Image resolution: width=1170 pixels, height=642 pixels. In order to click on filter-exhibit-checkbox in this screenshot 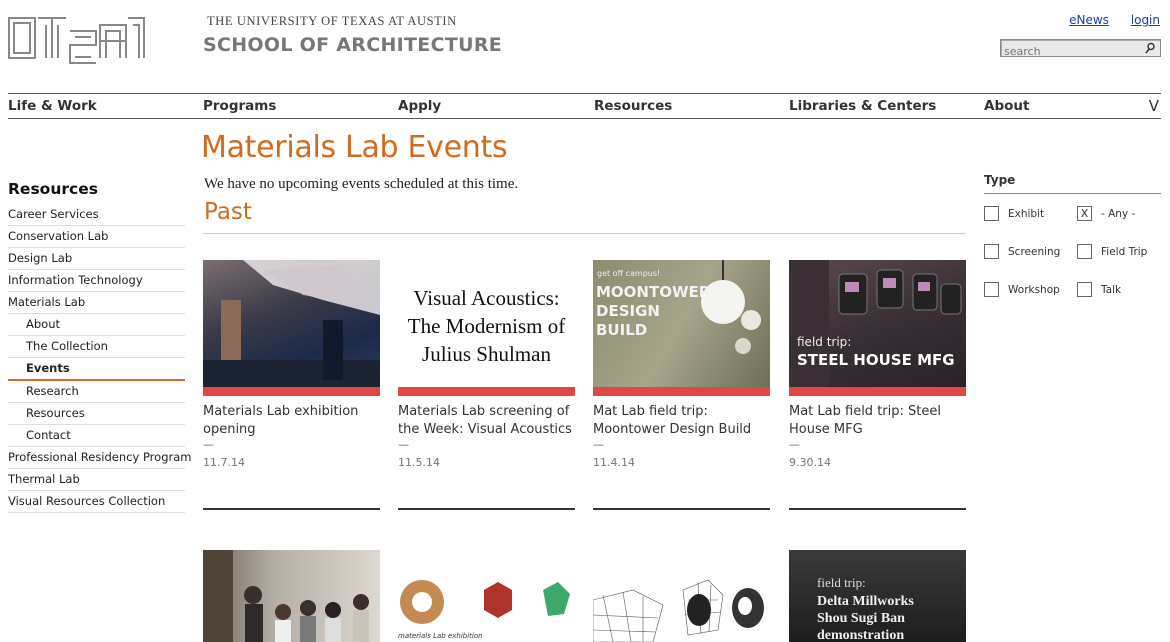, I will do `click(991, 213)`.